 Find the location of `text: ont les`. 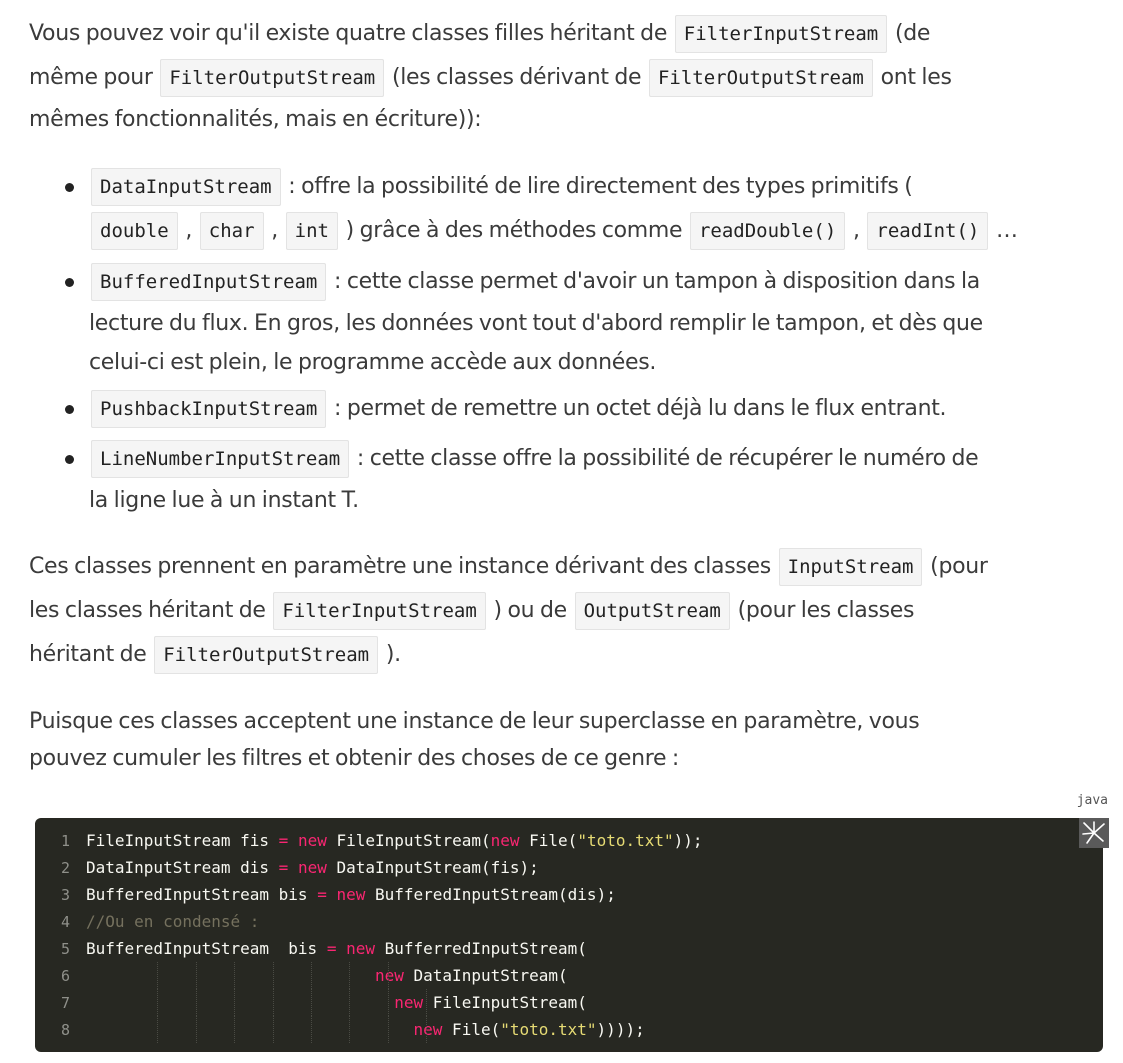

text: ont les is located at coordinates (916, 77).